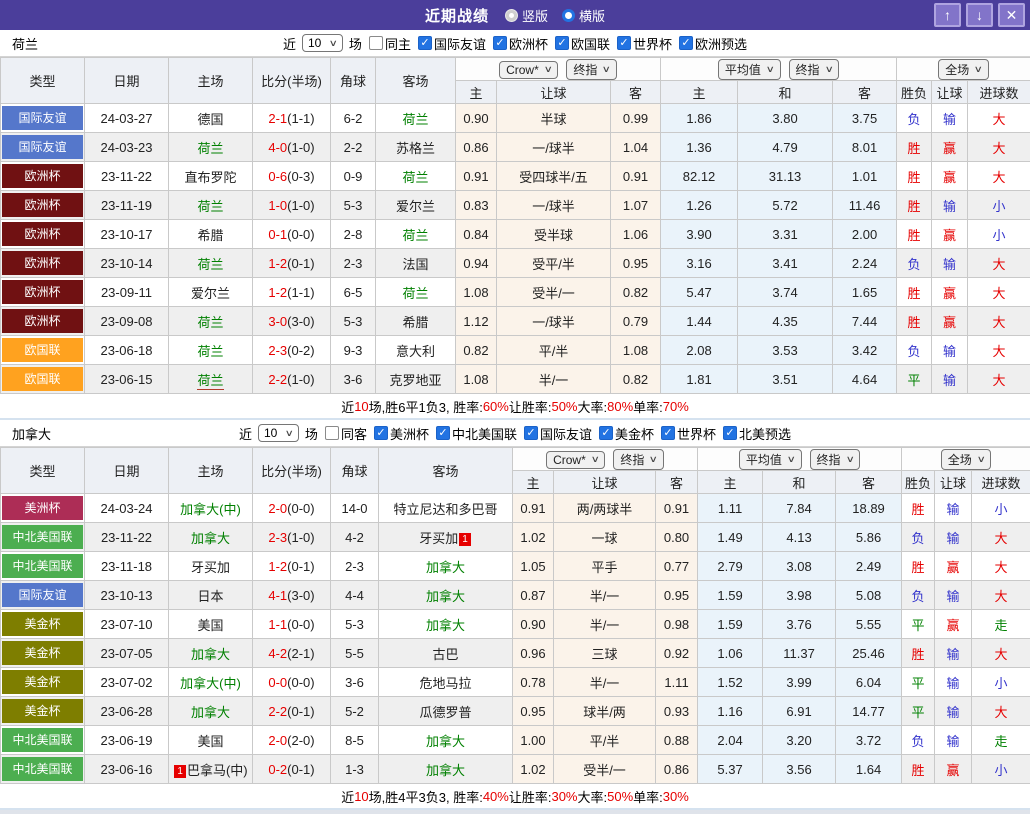 Image resolution: width=1030 pixels, height=814 pixels. I want to click on halftime-score: (0-0), so click(300, 234).